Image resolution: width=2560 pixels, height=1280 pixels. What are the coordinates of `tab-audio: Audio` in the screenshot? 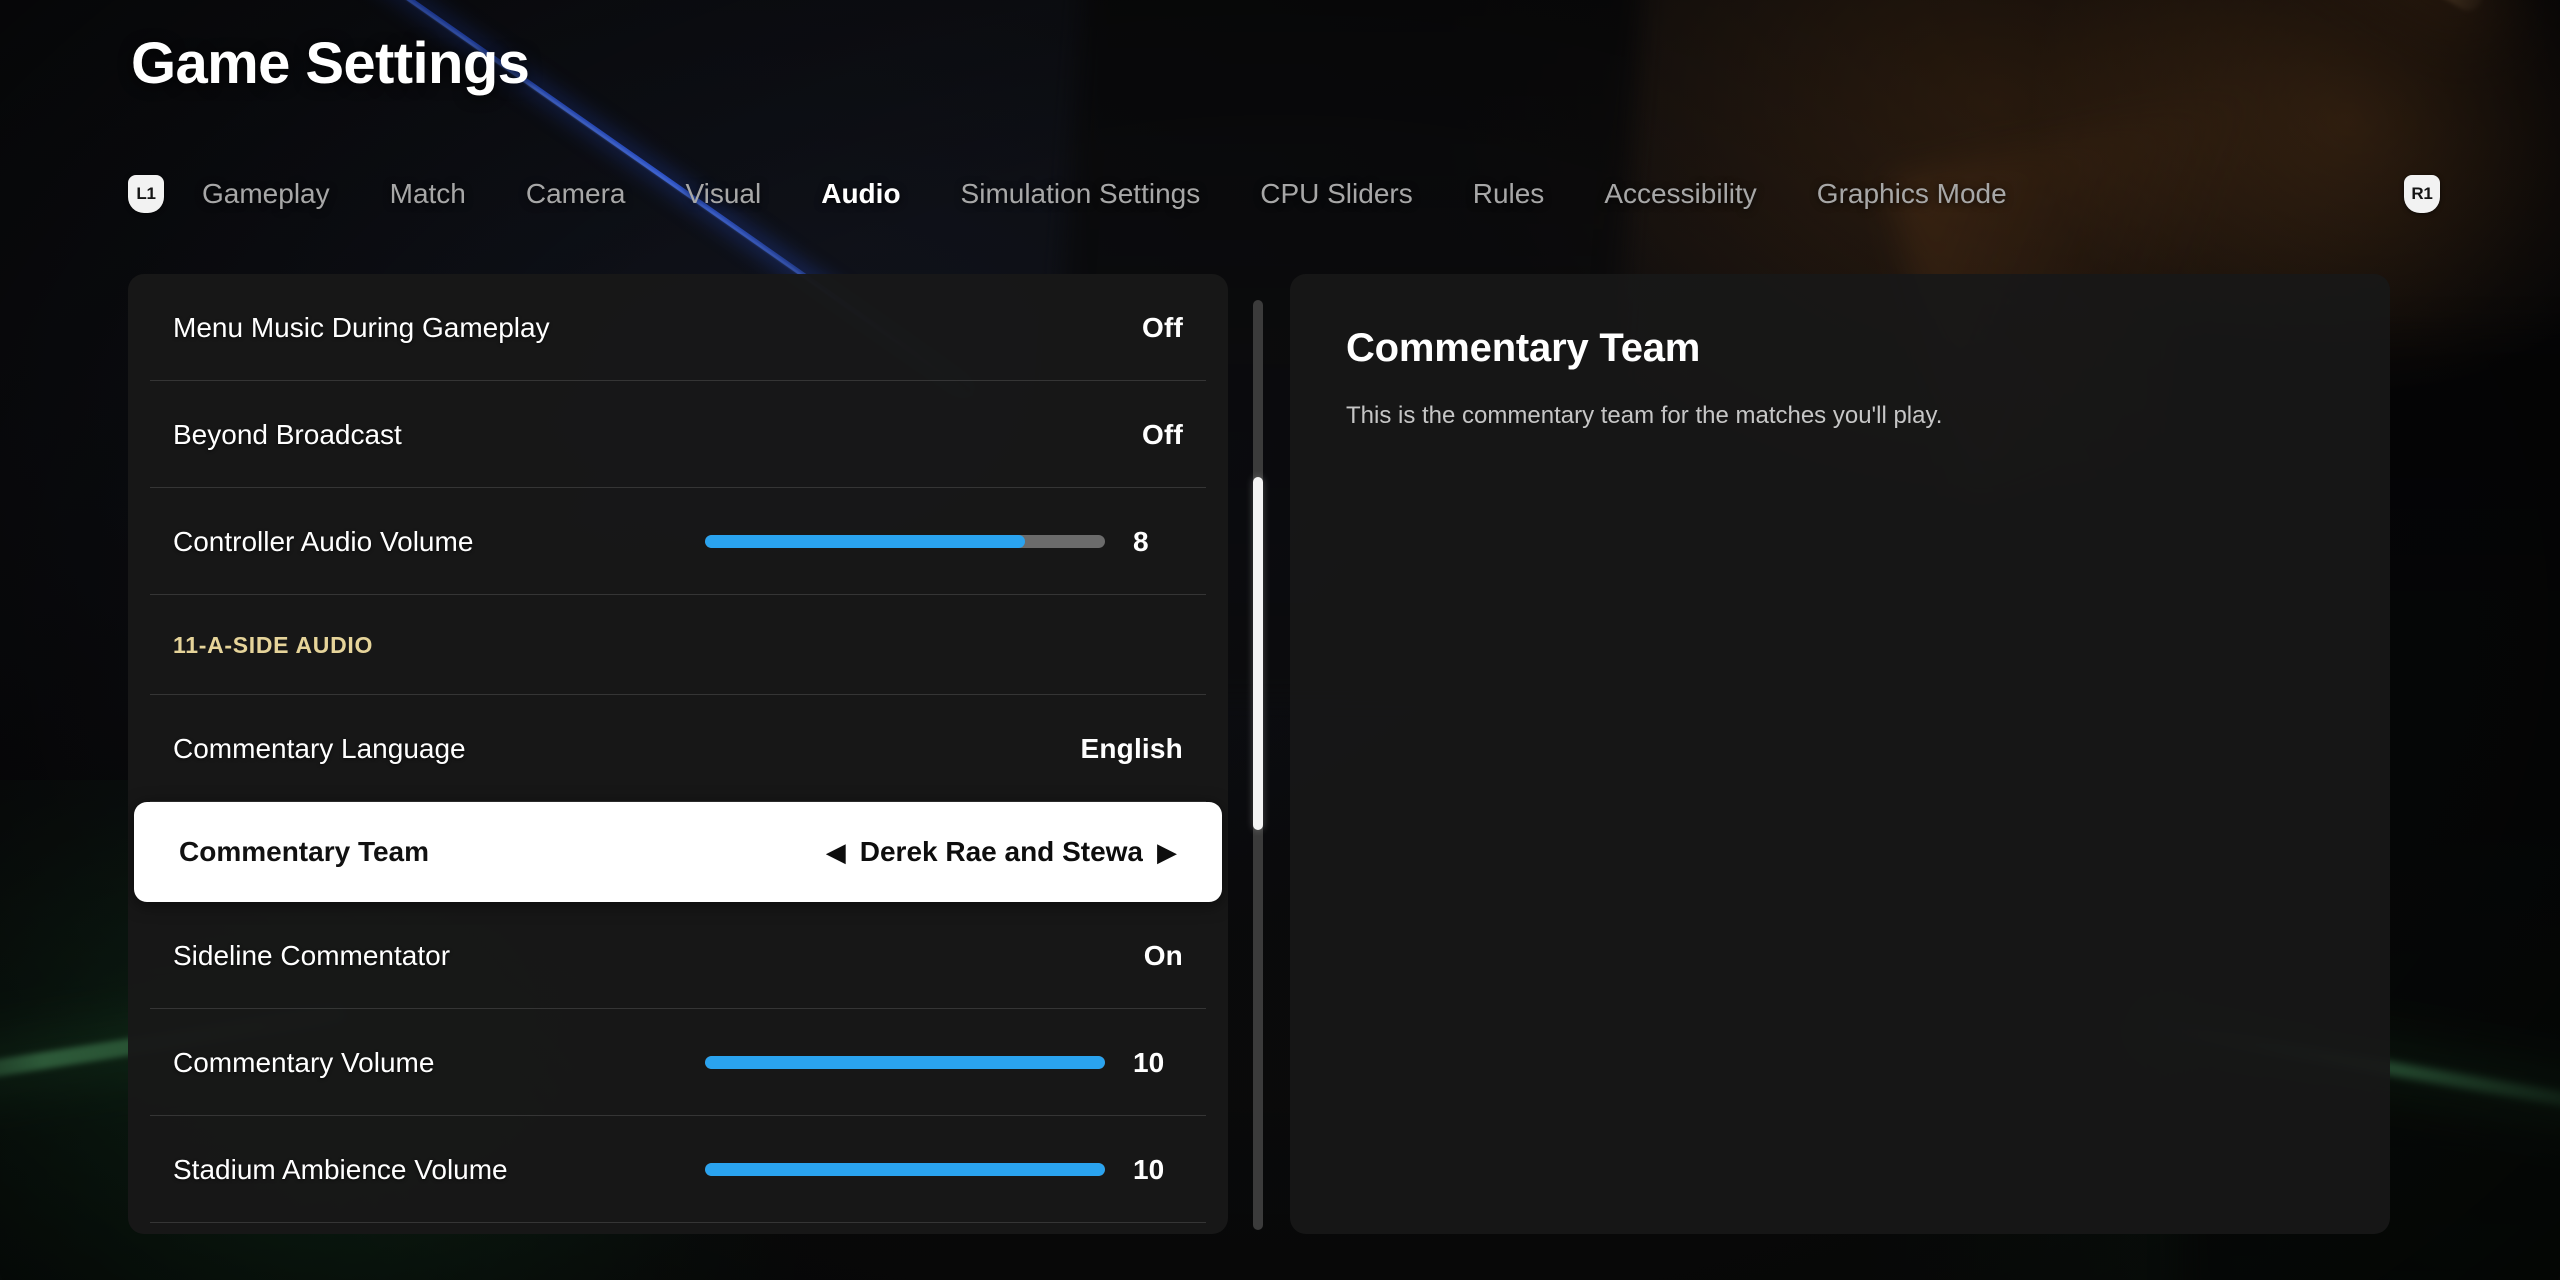 It's located at (860, 194).